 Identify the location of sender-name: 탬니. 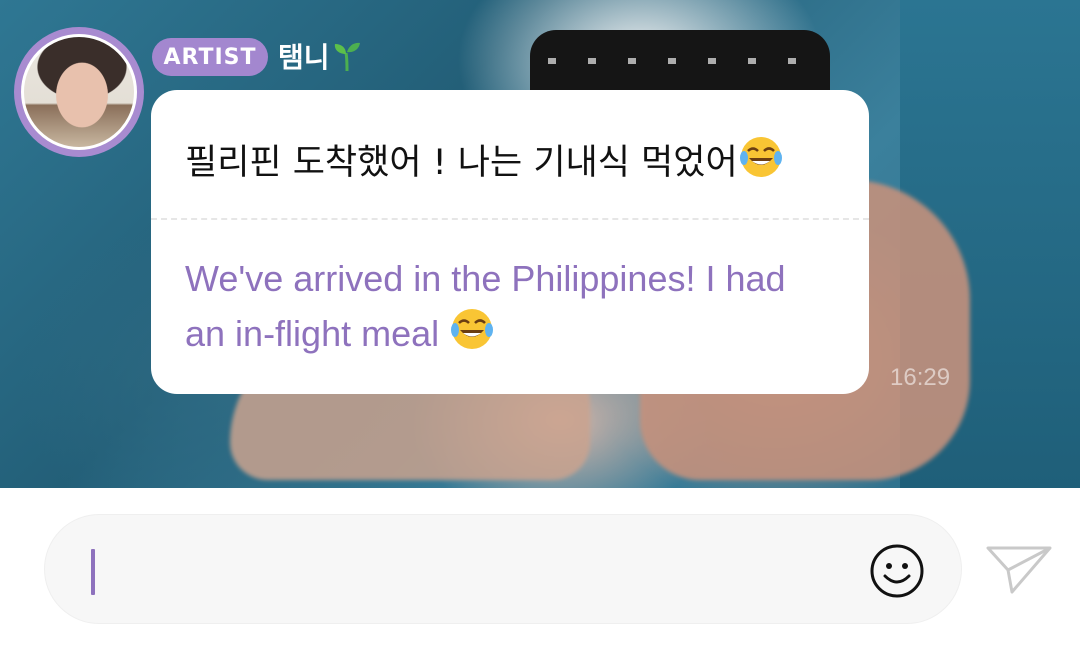
(320, 56).